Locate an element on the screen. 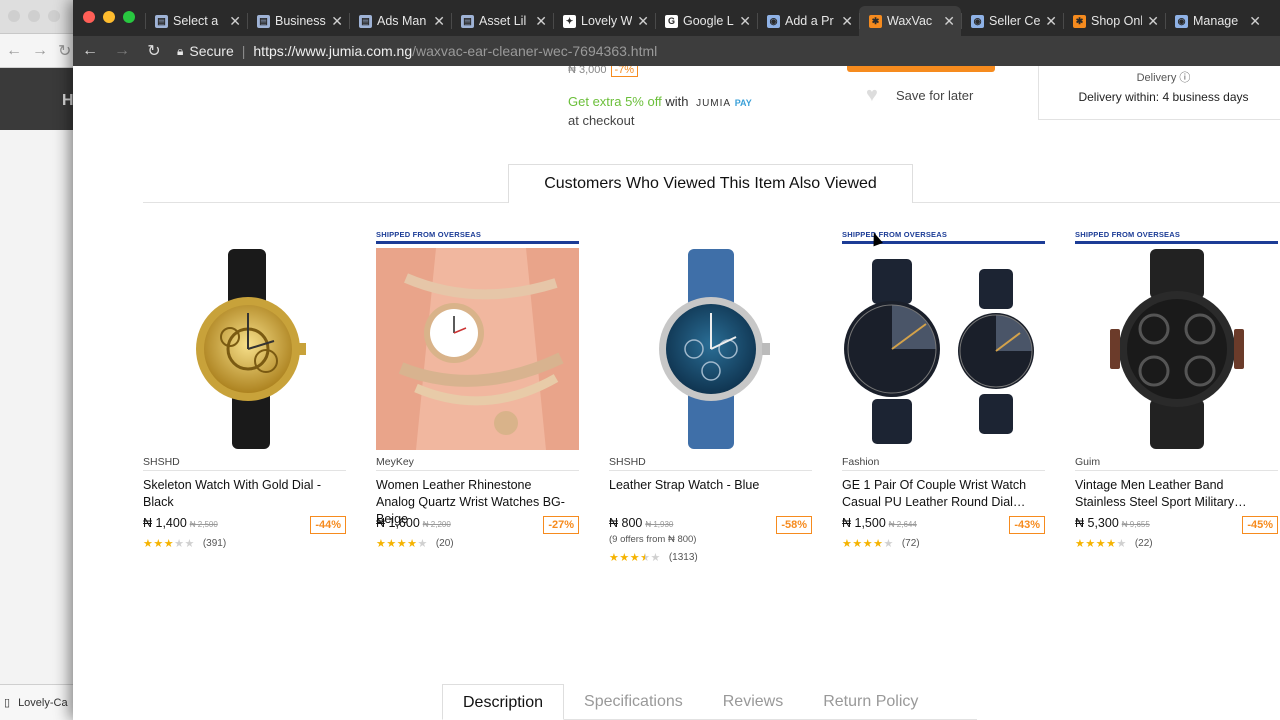 The height and width of the screenshot is (720, 1280). browser-tab: ✦ Lovely W ✕ is located at coordinates (604, 21).